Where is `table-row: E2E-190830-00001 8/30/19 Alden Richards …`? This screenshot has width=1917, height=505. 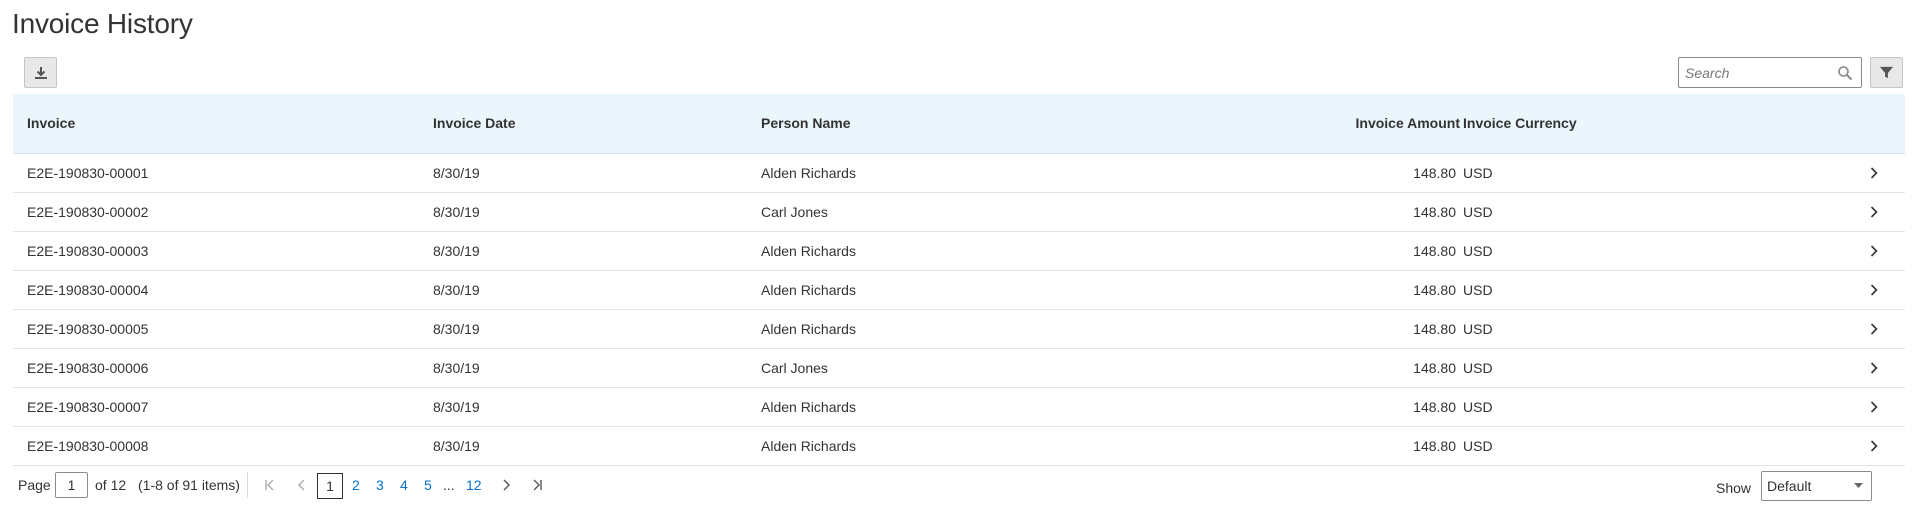
table-row: E2E-190830-00001 8/30/19 Alden Richards … is located at coordinates (959, 173).